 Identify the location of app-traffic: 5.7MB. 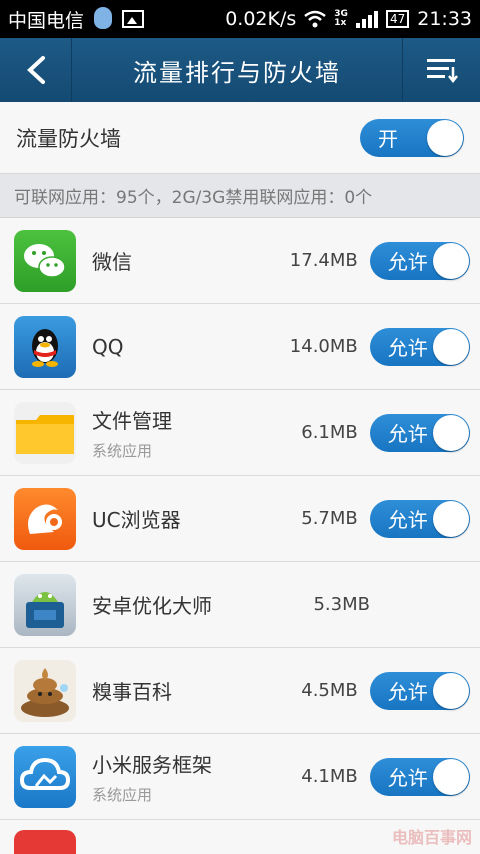
(329, 518).